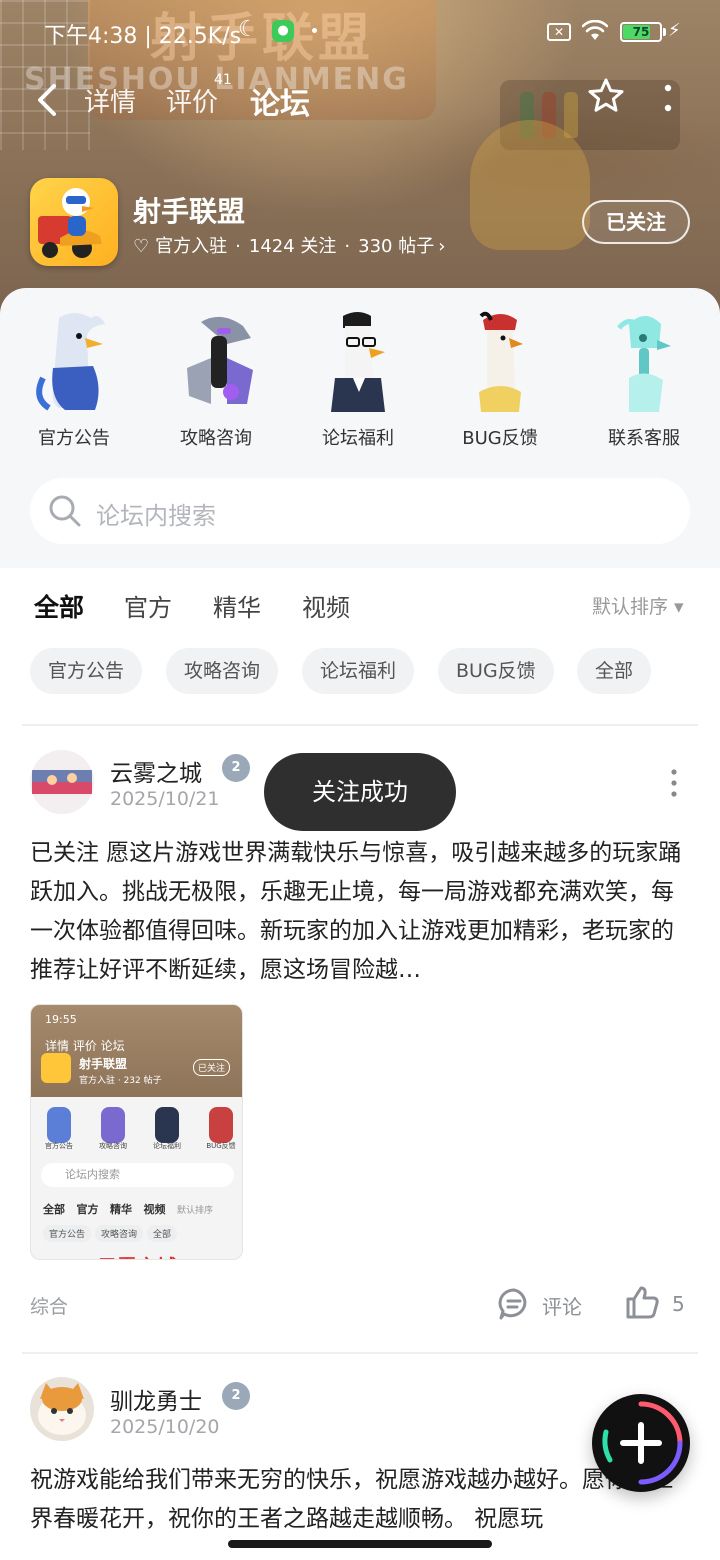 The height and width of the screenshot is (1560, 720). I want to click on category-chip-row: 官方公告 攻略咨询 论坛福利 BUG反馈 全部, so click(360, 672).